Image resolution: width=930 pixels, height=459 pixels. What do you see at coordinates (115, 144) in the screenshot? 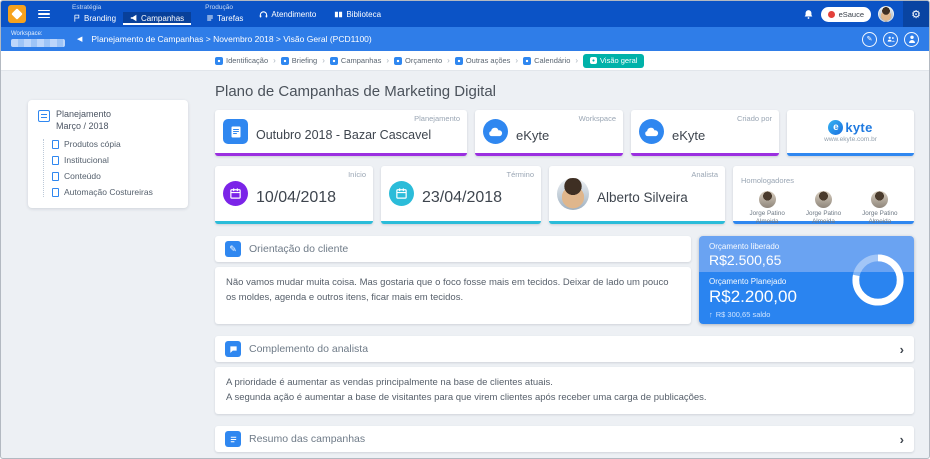
I see `tree-item-produtos-copia: Produtos cópia` at bounding box center [115, 144].